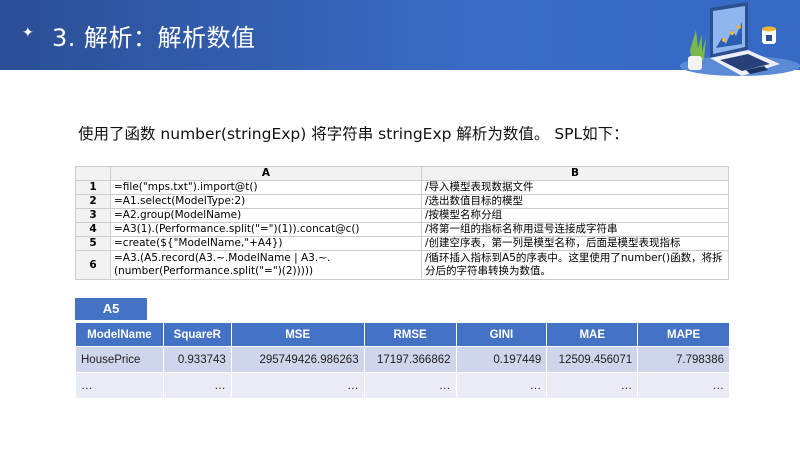 This screenshot has width=800, height=450. Describe the element at coordinates (575, 187) in the screenshot. I see `comment-cell: /导入模型表现数据文件` at that location.